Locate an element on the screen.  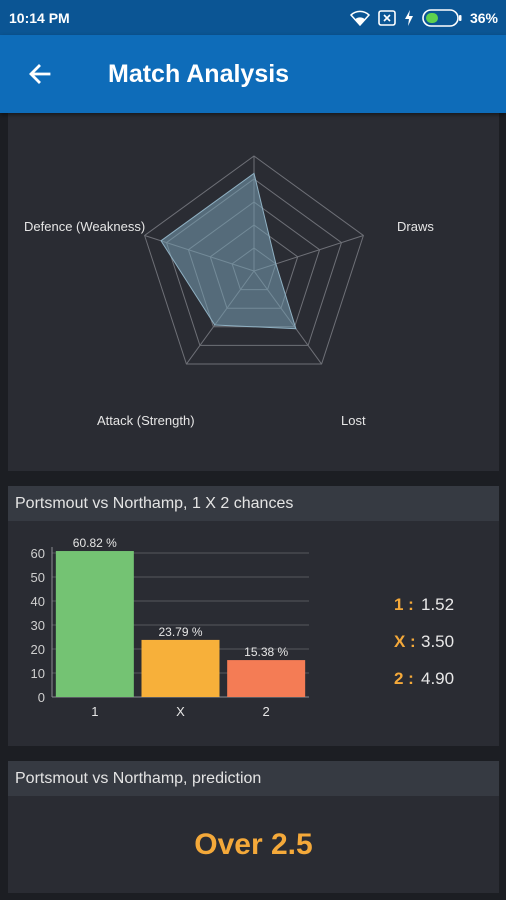
charging-icon is located at coordinates (409, 17).